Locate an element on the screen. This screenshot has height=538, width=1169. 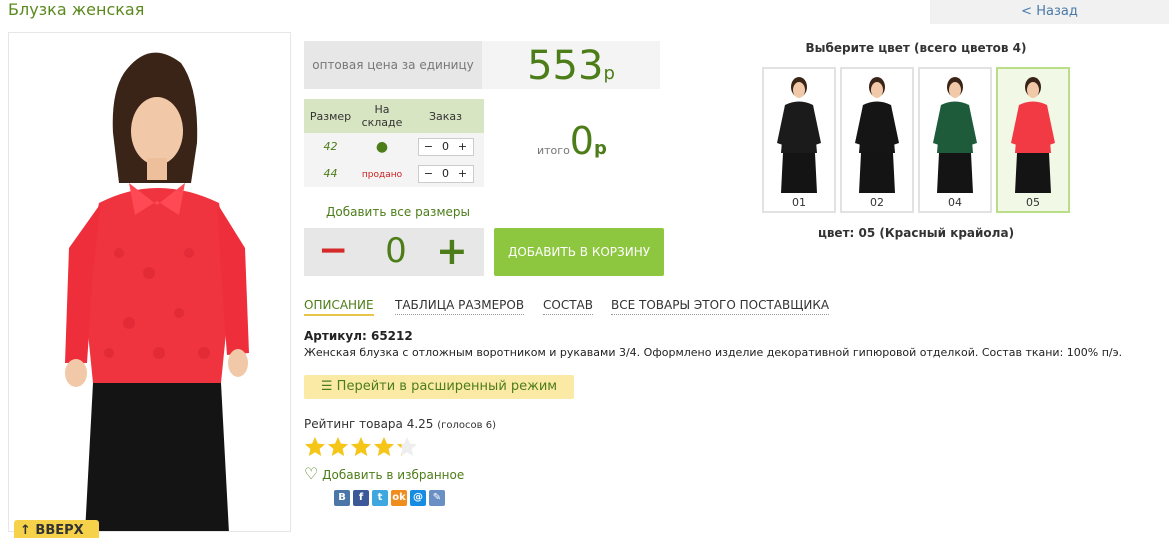
color-swatch-selected: 05 is located at coordinates (1033, 140).